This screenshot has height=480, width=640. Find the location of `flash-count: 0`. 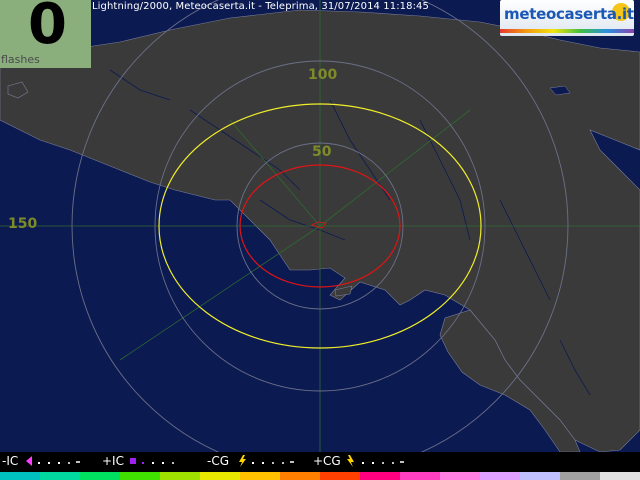

flash-count: 0 is located at coordinates (47, 28).